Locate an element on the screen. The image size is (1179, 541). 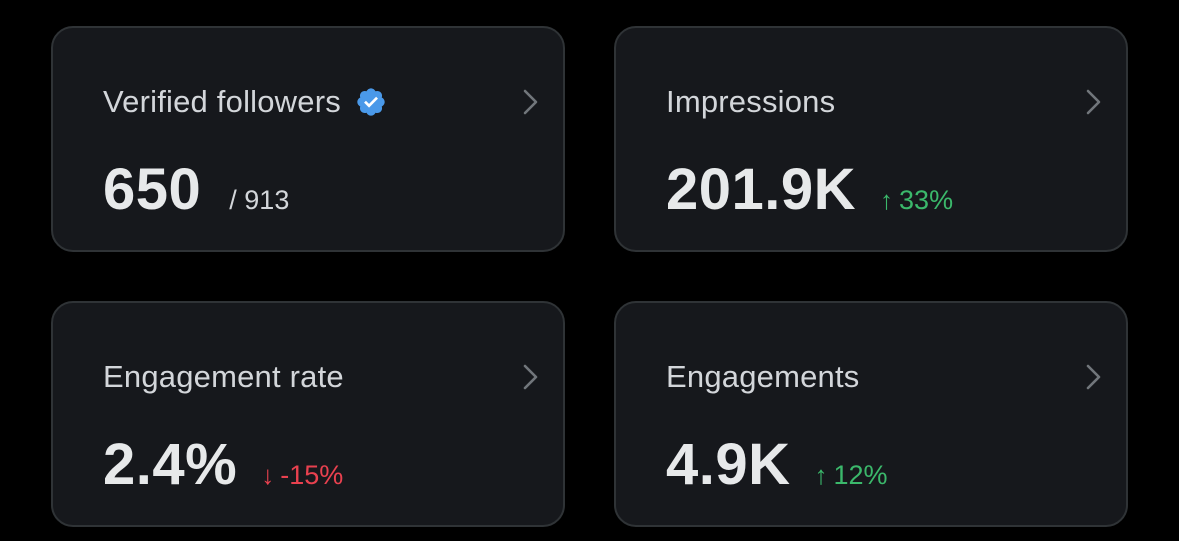
value-row: 2.4% ↓ -15% is located at coordinates (223, 466).